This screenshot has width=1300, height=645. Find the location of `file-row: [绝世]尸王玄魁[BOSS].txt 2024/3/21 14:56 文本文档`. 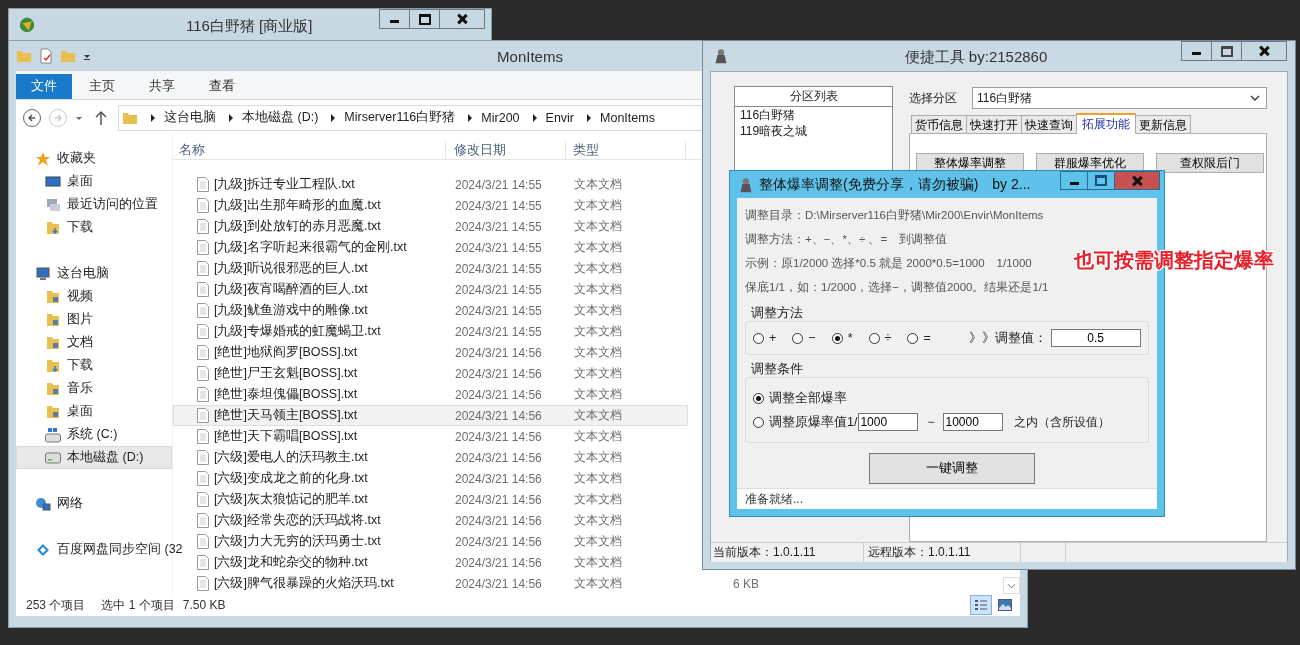

file-row: [绝世]尸王玄魁[BOSS].txt 2024/3/21 14:56 文本文档 is located at coordinates (430, 373).